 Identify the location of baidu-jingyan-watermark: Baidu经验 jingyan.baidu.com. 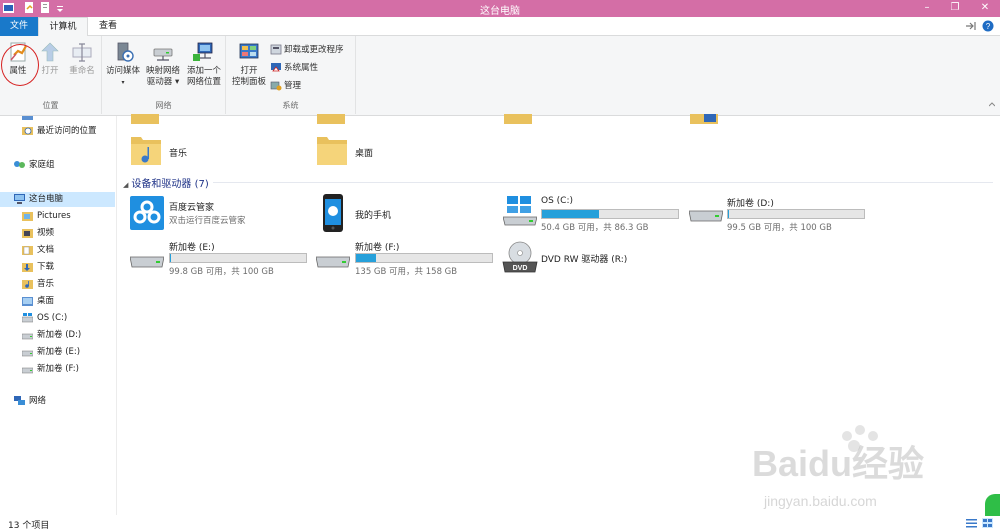
(838, 467).